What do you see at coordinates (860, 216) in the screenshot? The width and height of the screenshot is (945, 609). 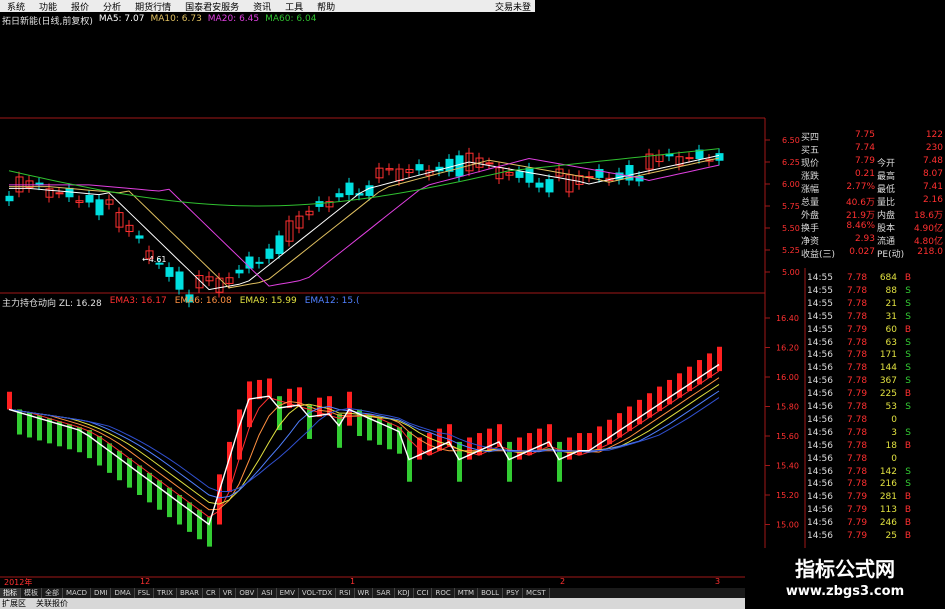 I see `quote-value: 21.9万` at bounding box center [860, 216].